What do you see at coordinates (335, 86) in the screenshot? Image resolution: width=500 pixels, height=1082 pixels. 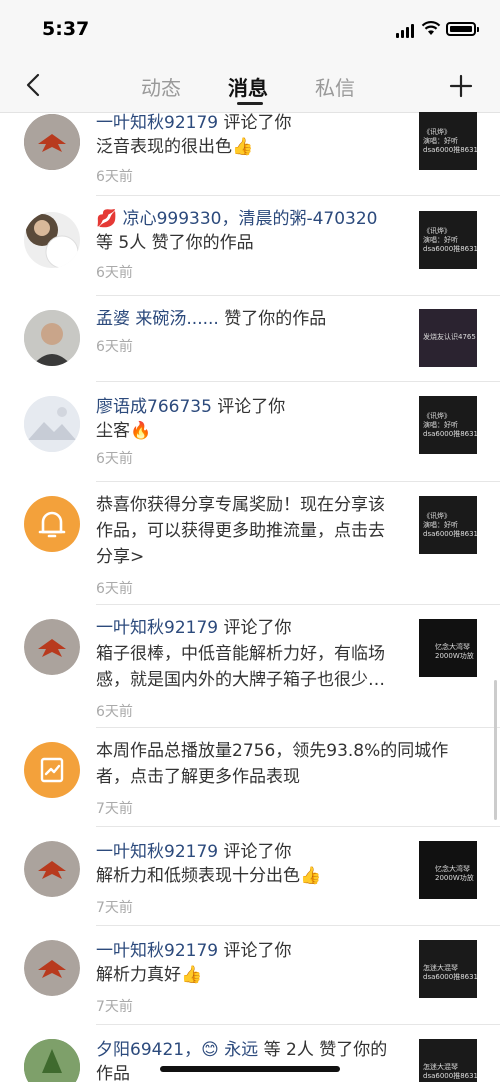 I see `tab-private-messages: 私信` at bounding box center [335, 86].